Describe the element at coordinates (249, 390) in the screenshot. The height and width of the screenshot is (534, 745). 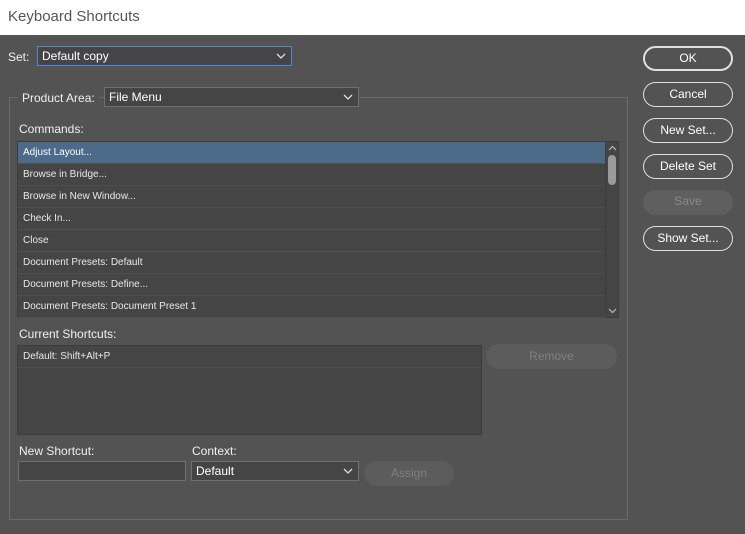
I see `current-shortcuts-list: Default: Shift+Alt+P` at that location.